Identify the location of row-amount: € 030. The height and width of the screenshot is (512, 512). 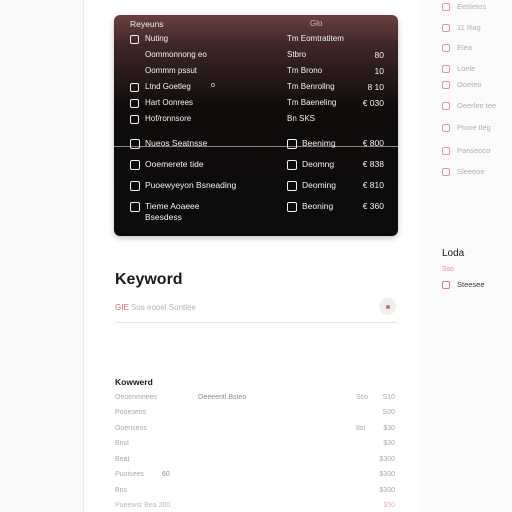
(373, 103).